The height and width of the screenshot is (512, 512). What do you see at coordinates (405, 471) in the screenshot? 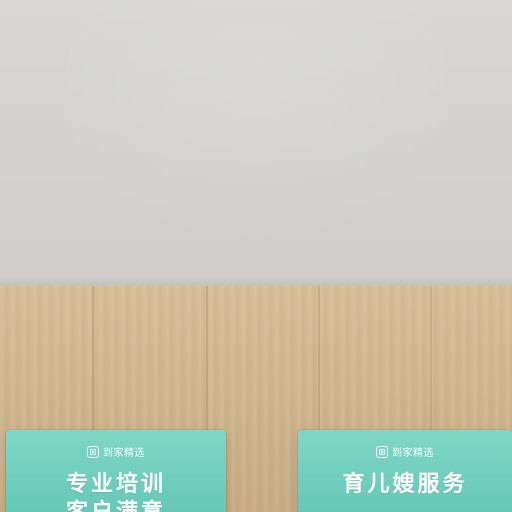
I see `promo-card-right: 到家精选 育儿嫂服务` at bounding box center [405, 471].